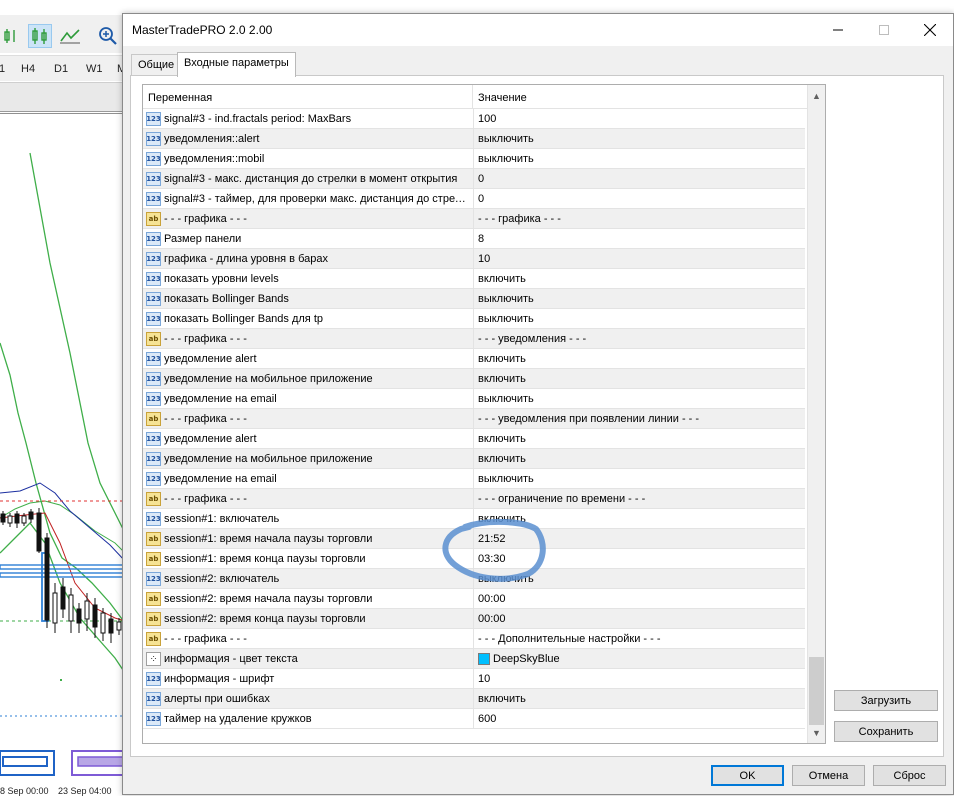 The height and width of the screenshot is (796, 954). Describe the element at coordinates (838, 30) in the screenshot. I see `minimize-button` at that location.